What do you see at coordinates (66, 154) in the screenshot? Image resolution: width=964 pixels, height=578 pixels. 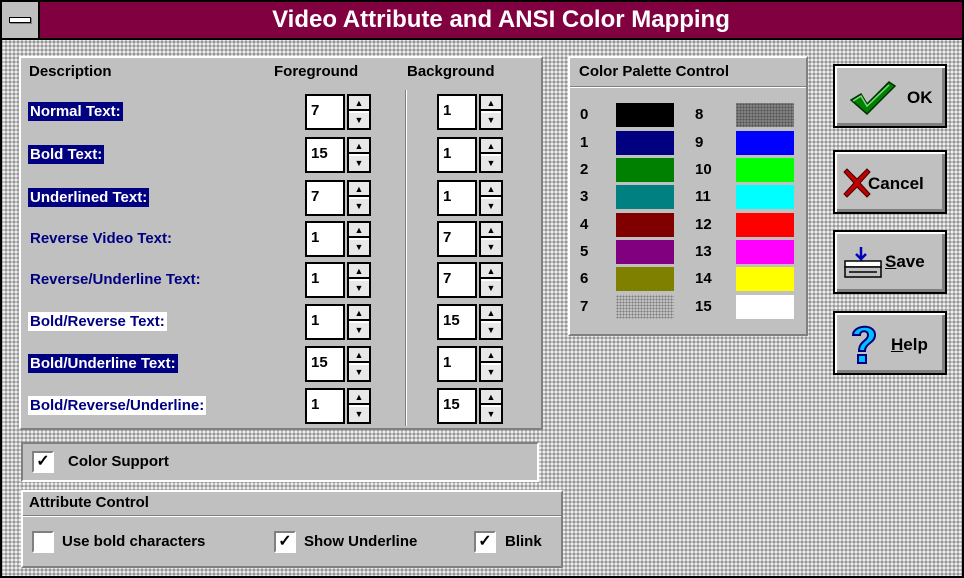 I see `mapping-row-label: Bold Text:` at bounding box center [66, 154].